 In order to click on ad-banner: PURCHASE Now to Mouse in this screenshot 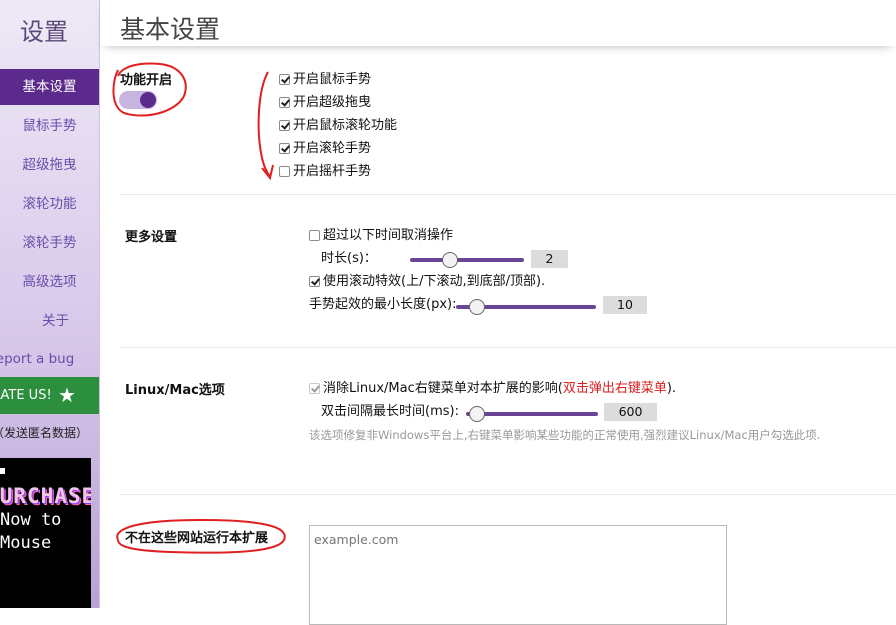, I will do `click(45, 533)`.